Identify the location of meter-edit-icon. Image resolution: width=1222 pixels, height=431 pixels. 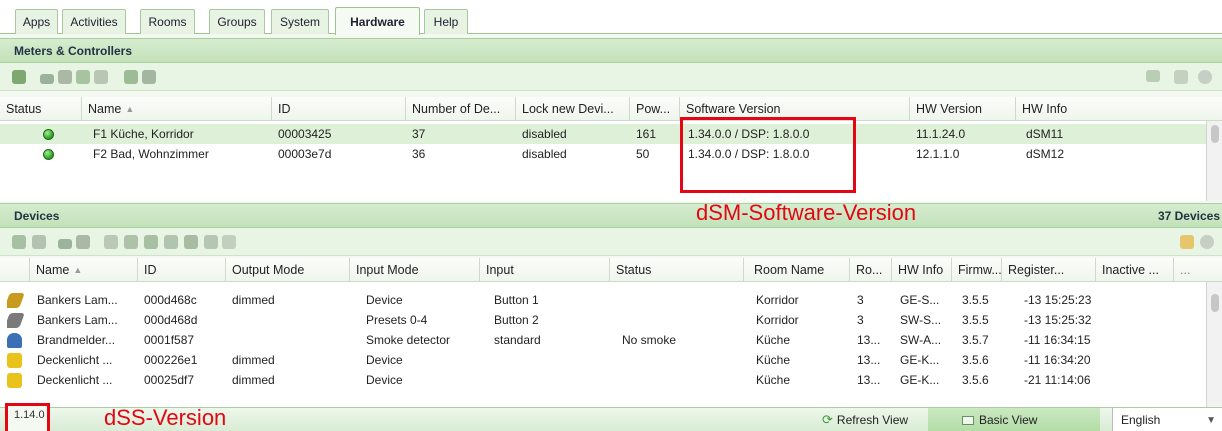
(19, 77).